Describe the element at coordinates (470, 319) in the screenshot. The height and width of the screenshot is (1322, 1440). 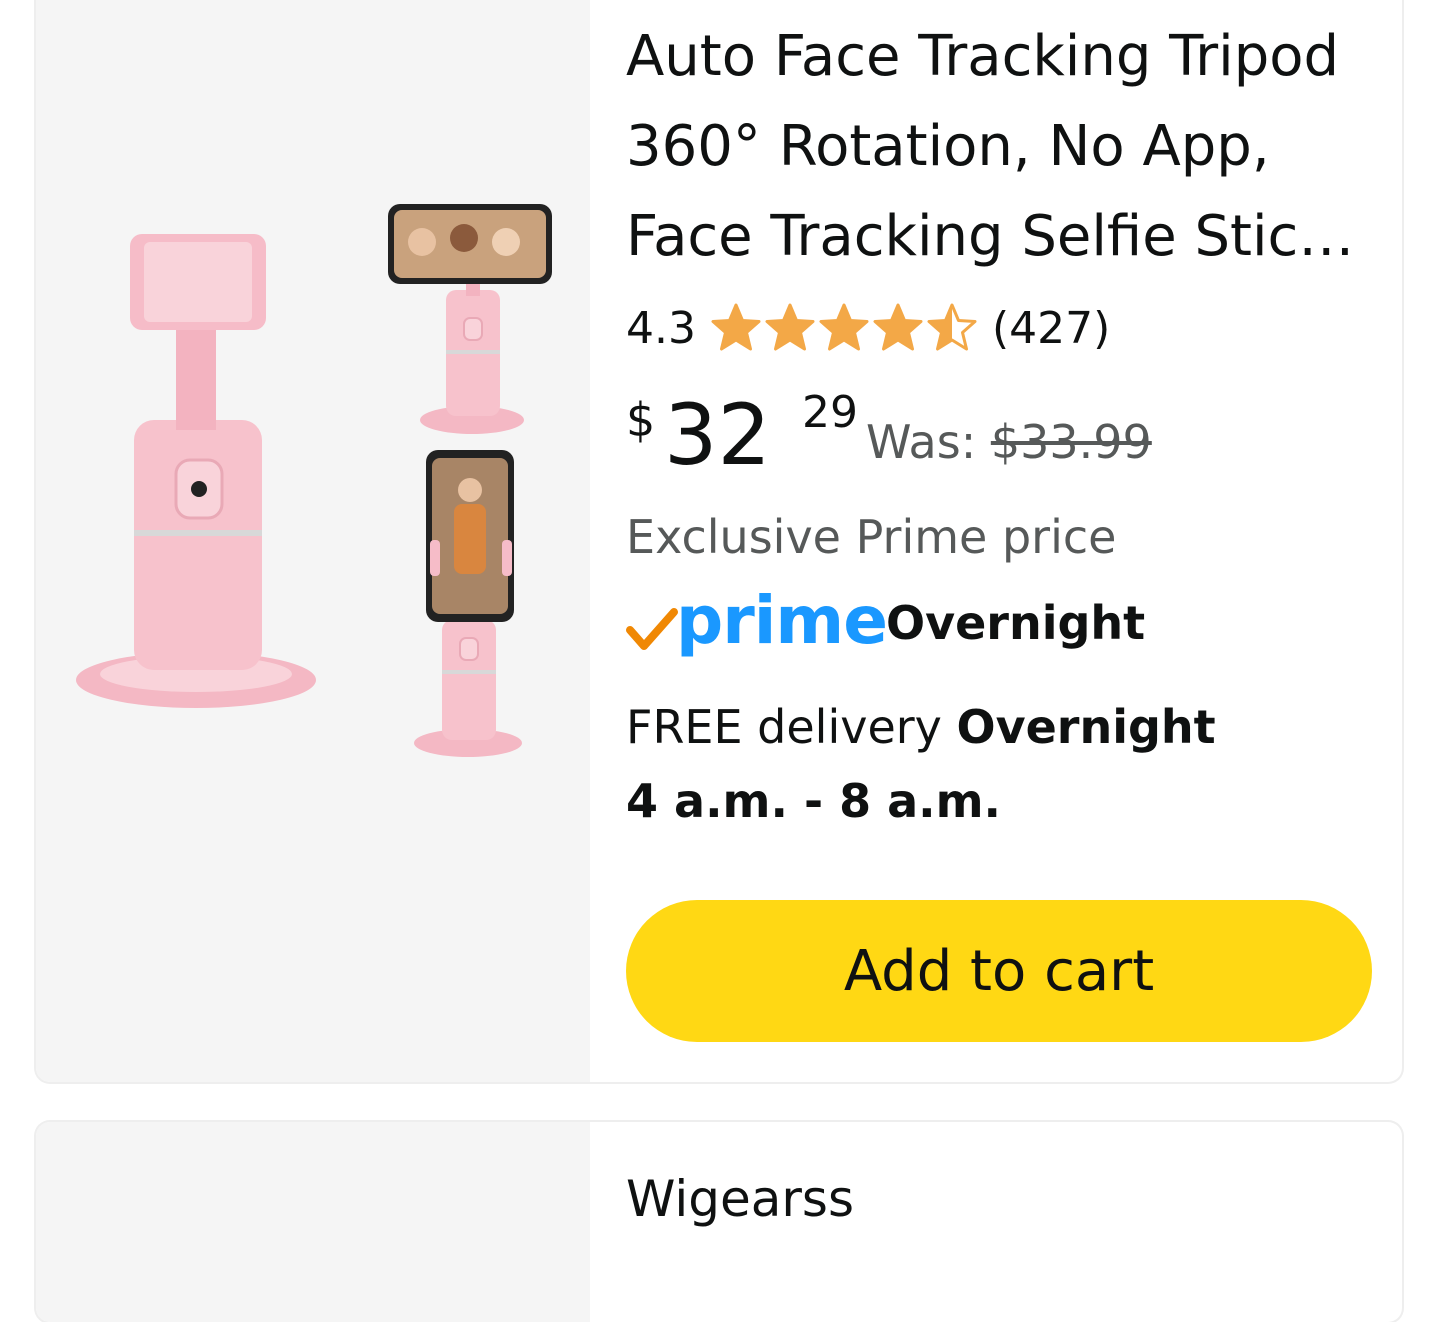
I see `small-tripod-phone-horizontal` at that location.